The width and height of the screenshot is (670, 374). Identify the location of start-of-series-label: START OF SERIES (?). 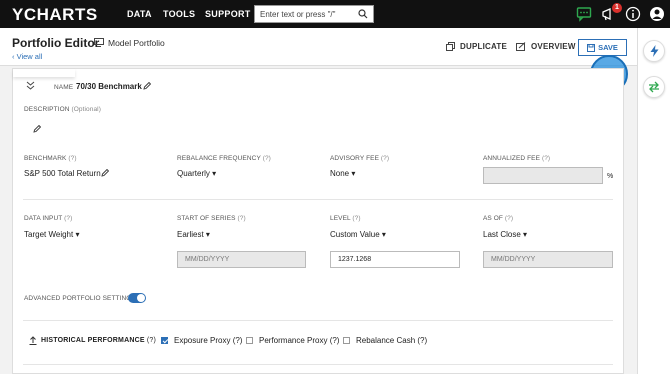
(211, 218).